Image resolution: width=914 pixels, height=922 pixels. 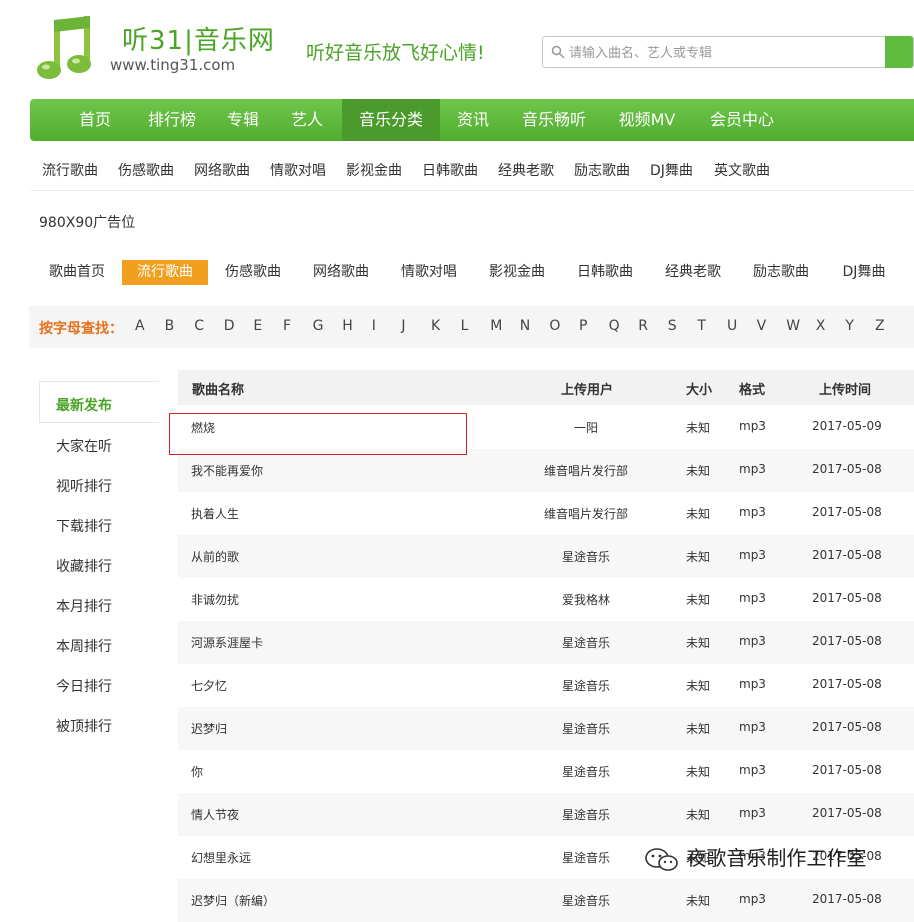 What do you see at coordinates (341, 272) in the screenshot?
I see `tab-internet: 网络歌曲` at bounding box center [341, 272].